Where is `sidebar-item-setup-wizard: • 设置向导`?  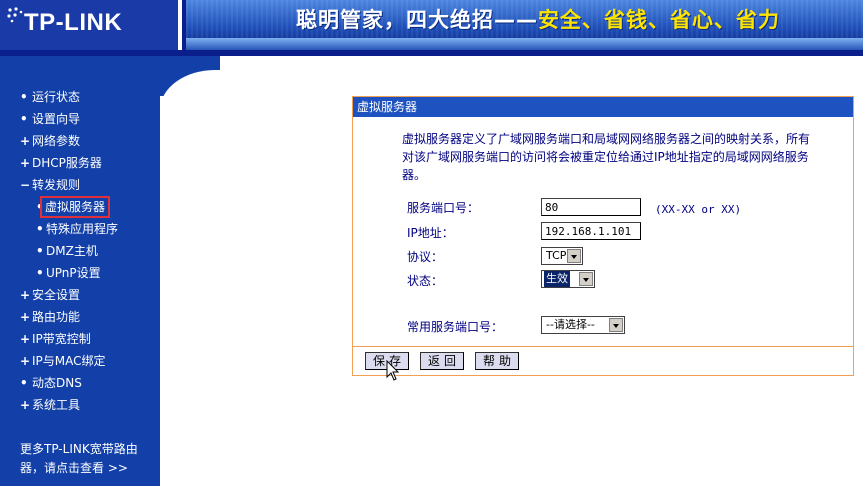
sidebar-item-setup-wizard: • 设置向导 is located at coordinates (80, 119).